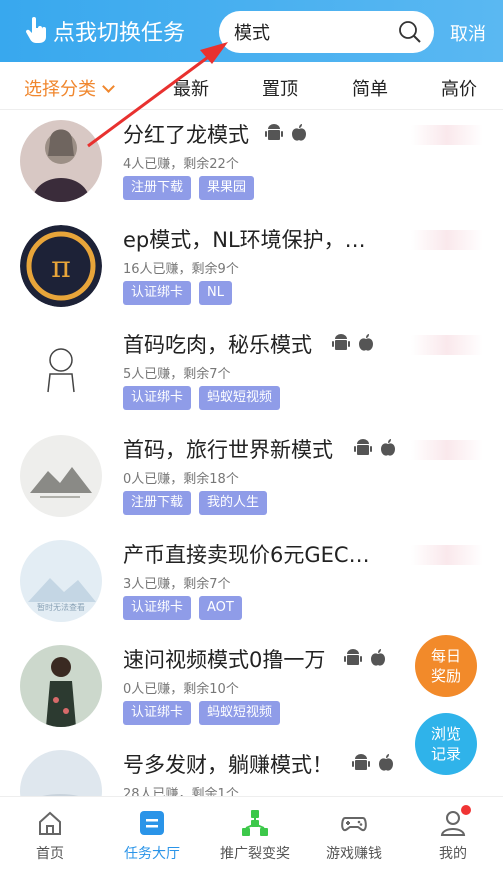 This screenshot has width=503, height=872. I want to click on filter-category: 选择分类, so click(69, 88).